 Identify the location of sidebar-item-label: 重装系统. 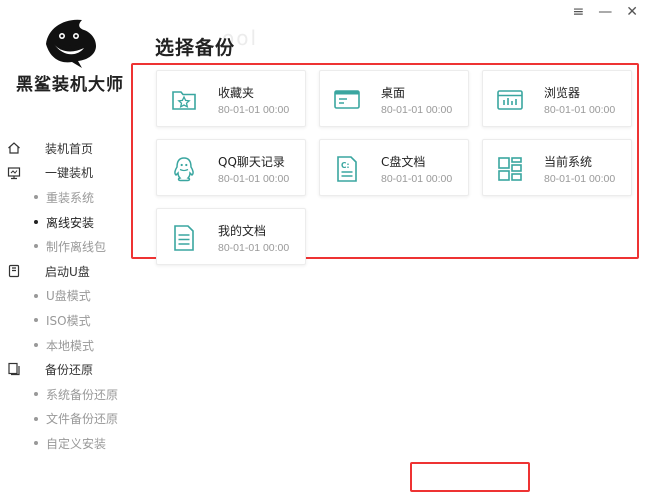
(70, 197).